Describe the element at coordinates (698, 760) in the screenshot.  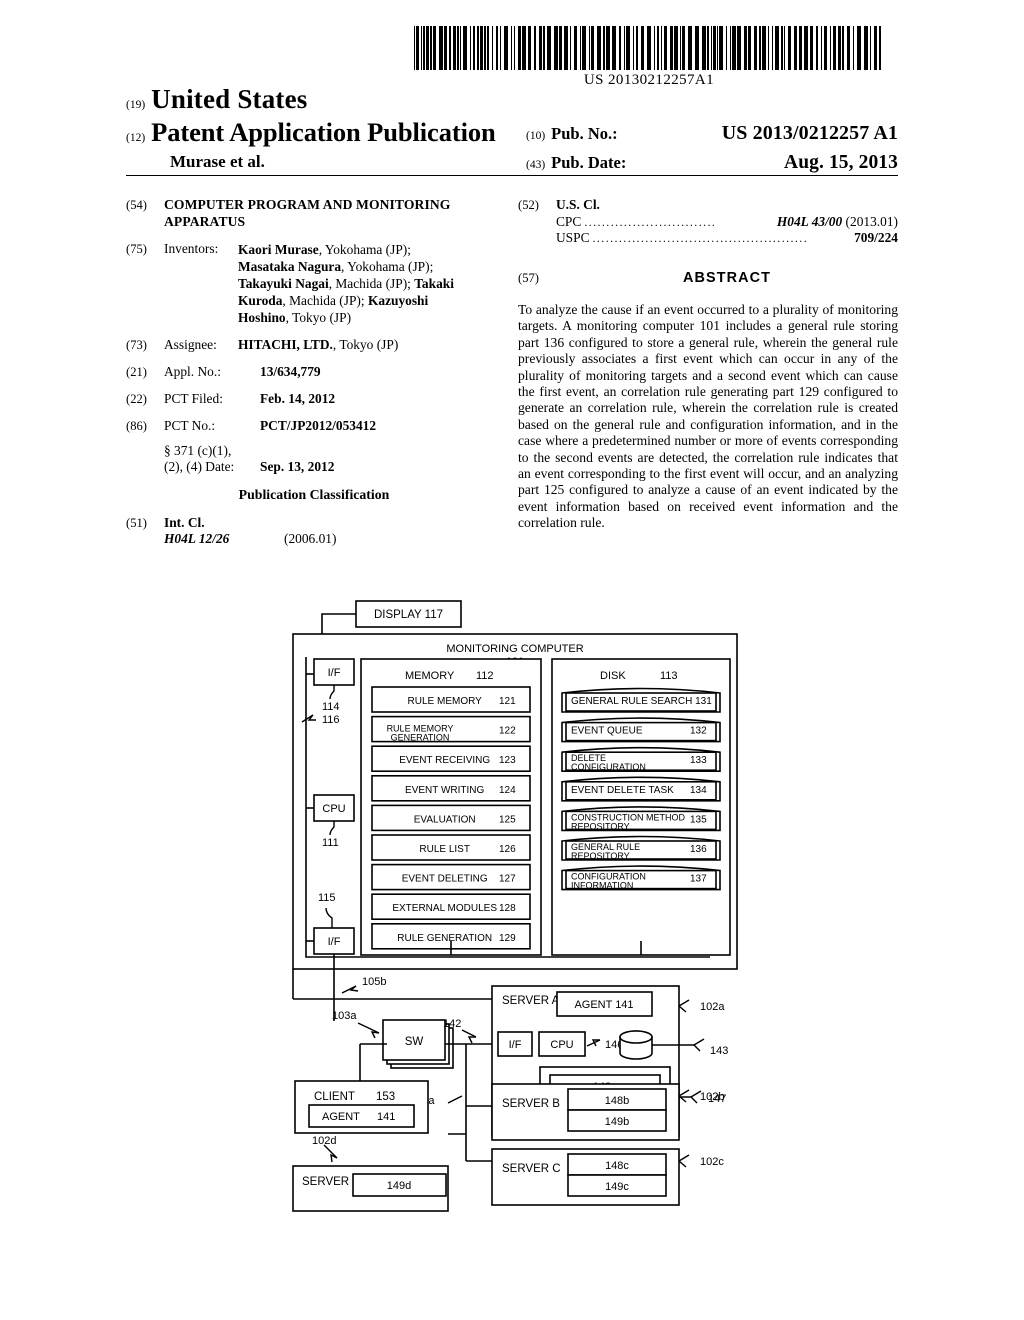
I see `svg-text: 133` at that location.